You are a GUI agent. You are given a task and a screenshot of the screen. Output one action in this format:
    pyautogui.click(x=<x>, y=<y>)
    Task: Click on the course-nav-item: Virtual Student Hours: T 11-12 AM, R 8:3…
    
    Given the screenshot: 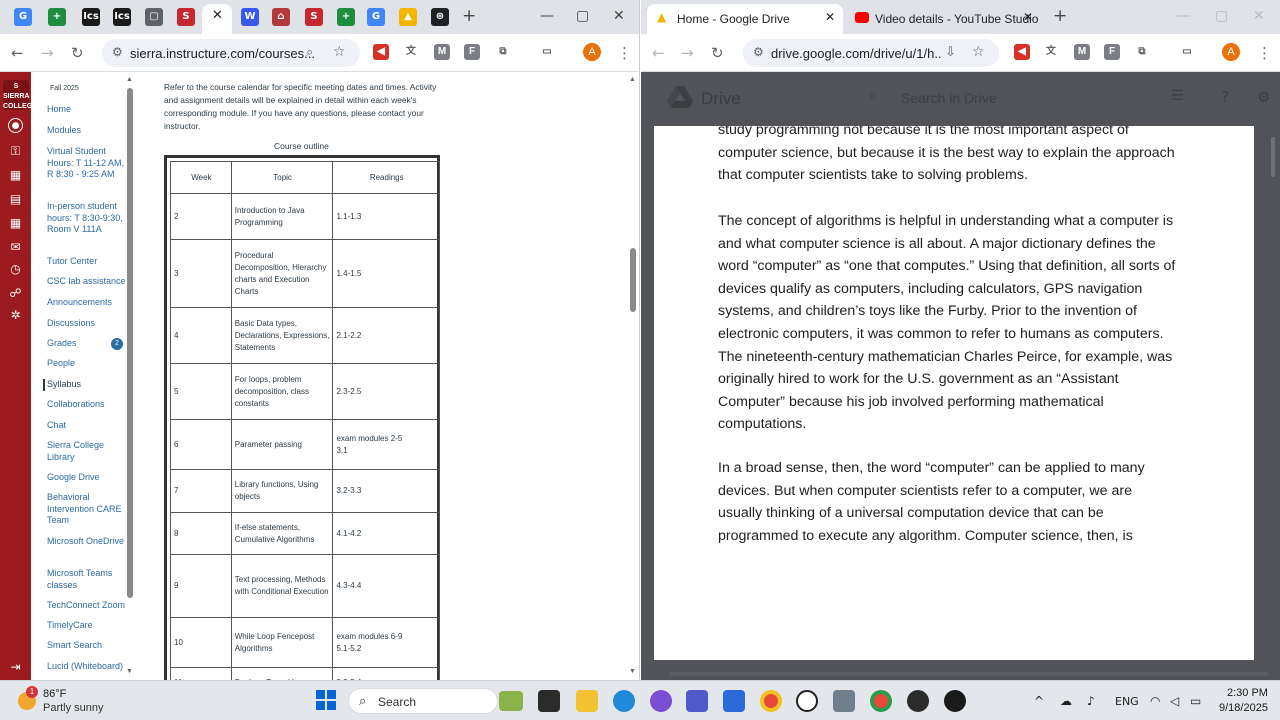 What is the action you would take?
    pyautogui.click(x=87, y=163)
    